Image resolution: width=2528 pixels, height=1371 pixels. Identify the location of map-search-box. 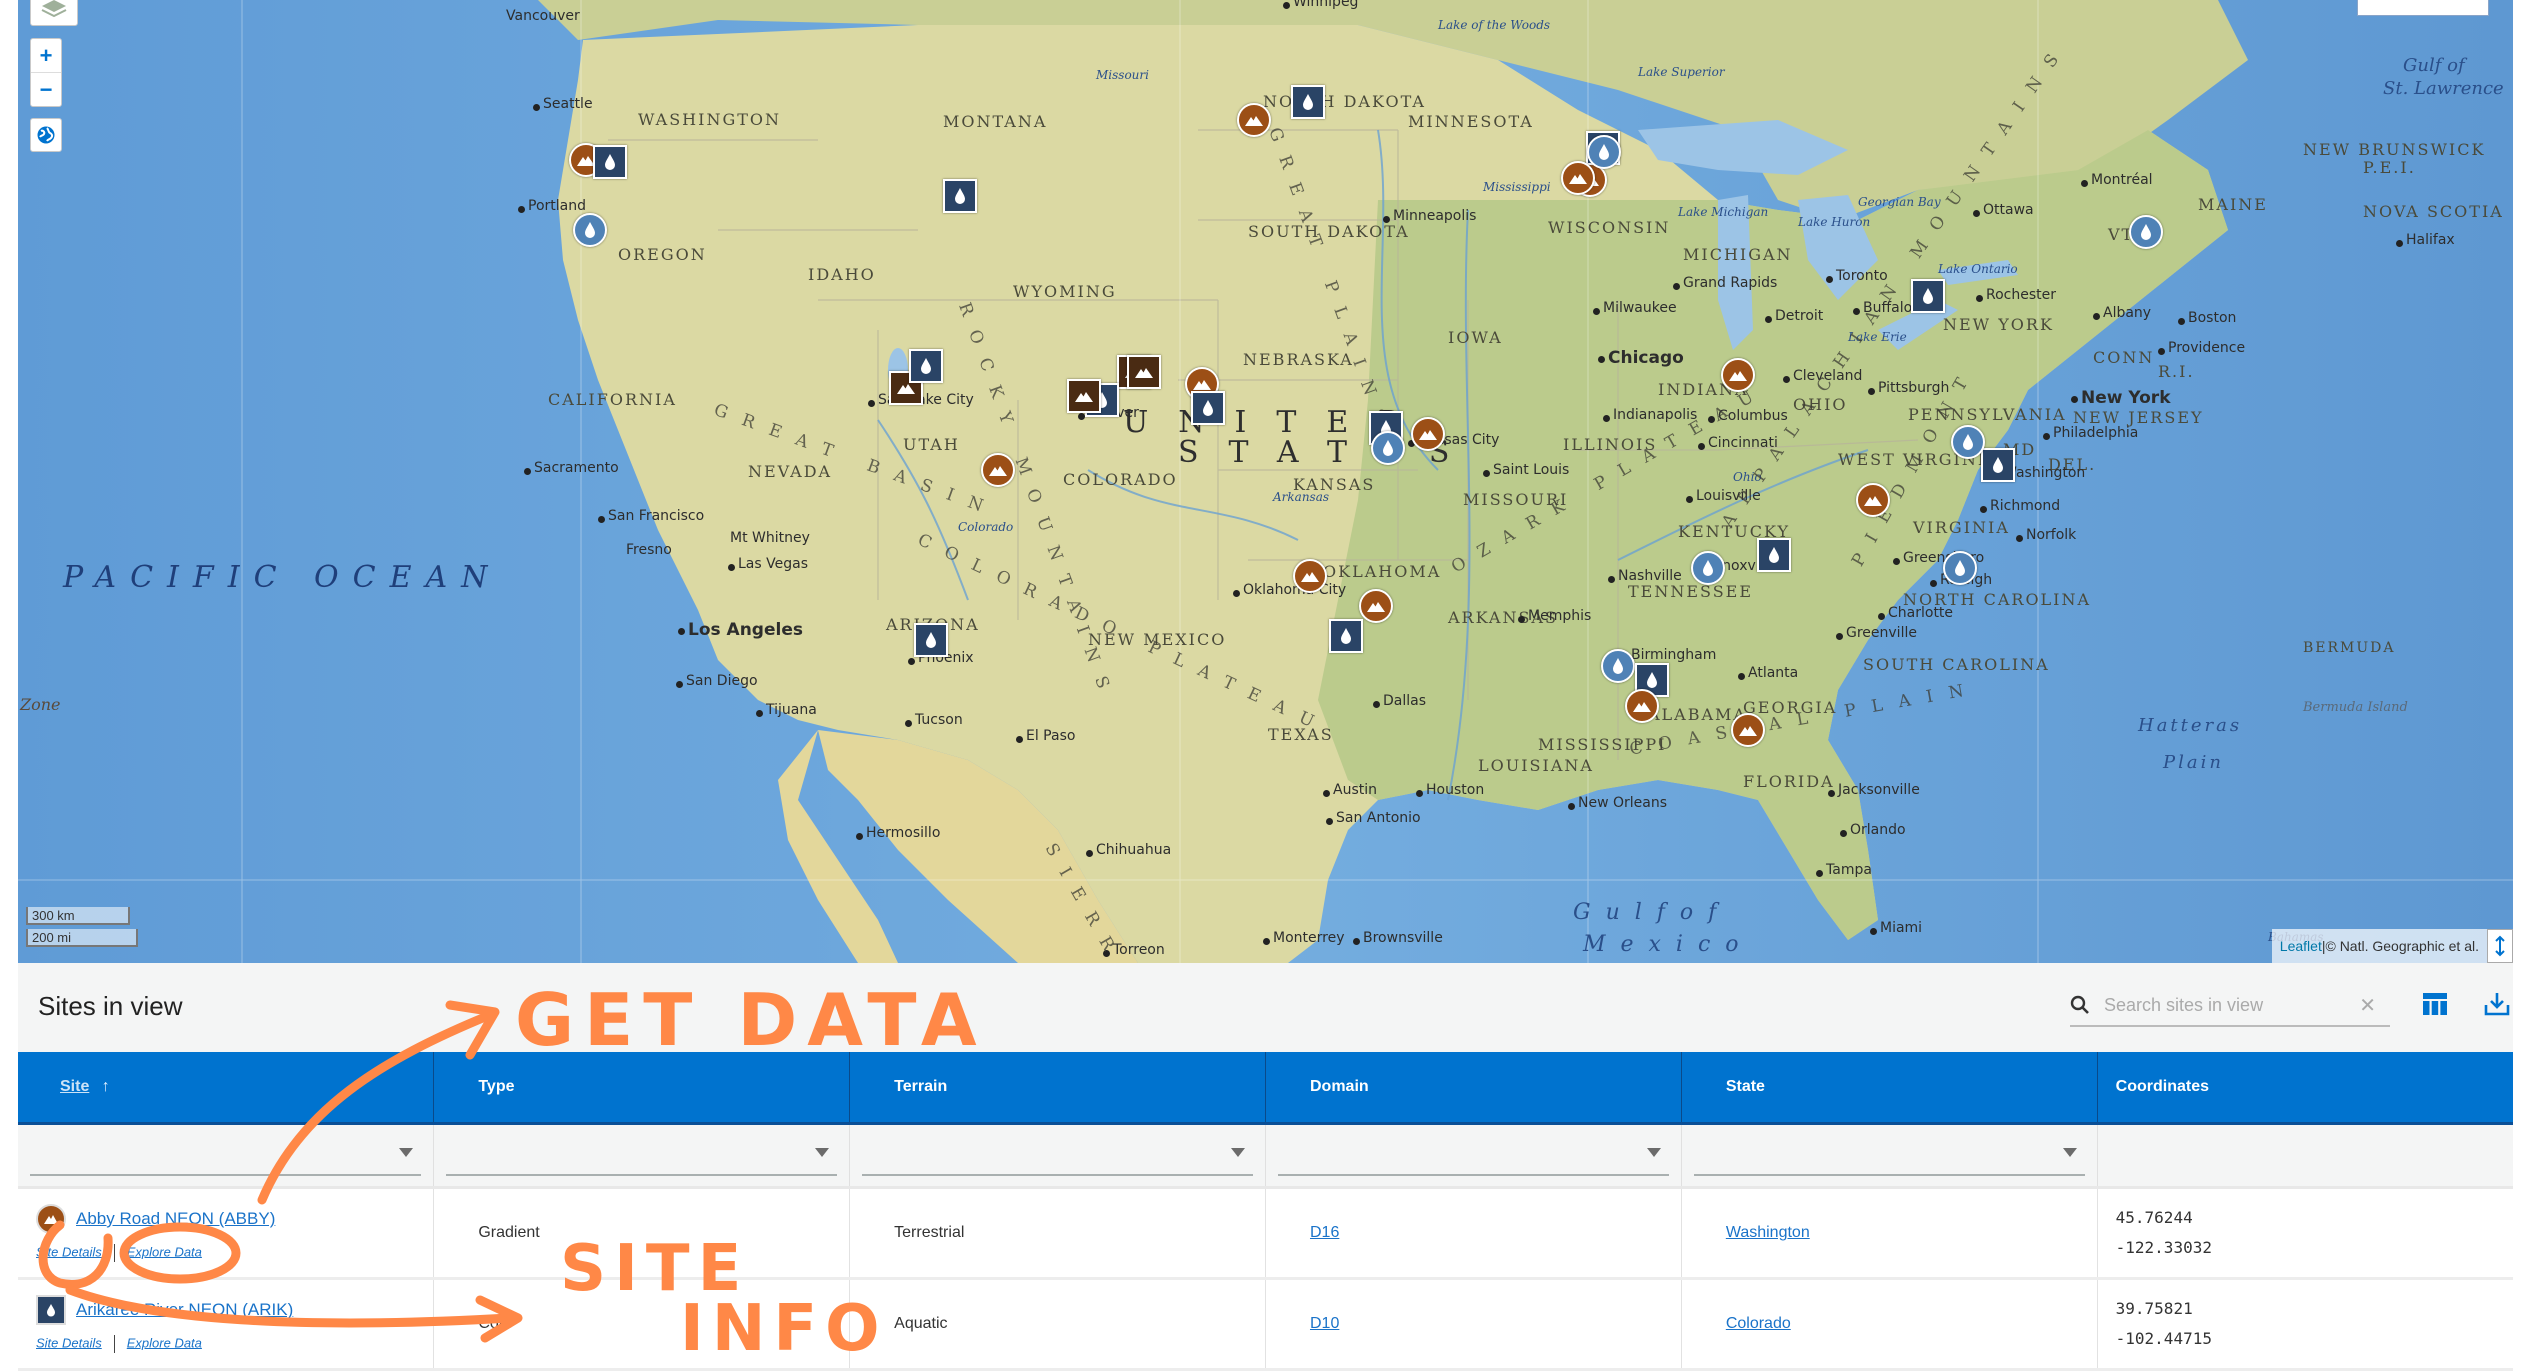
(2423, 8).